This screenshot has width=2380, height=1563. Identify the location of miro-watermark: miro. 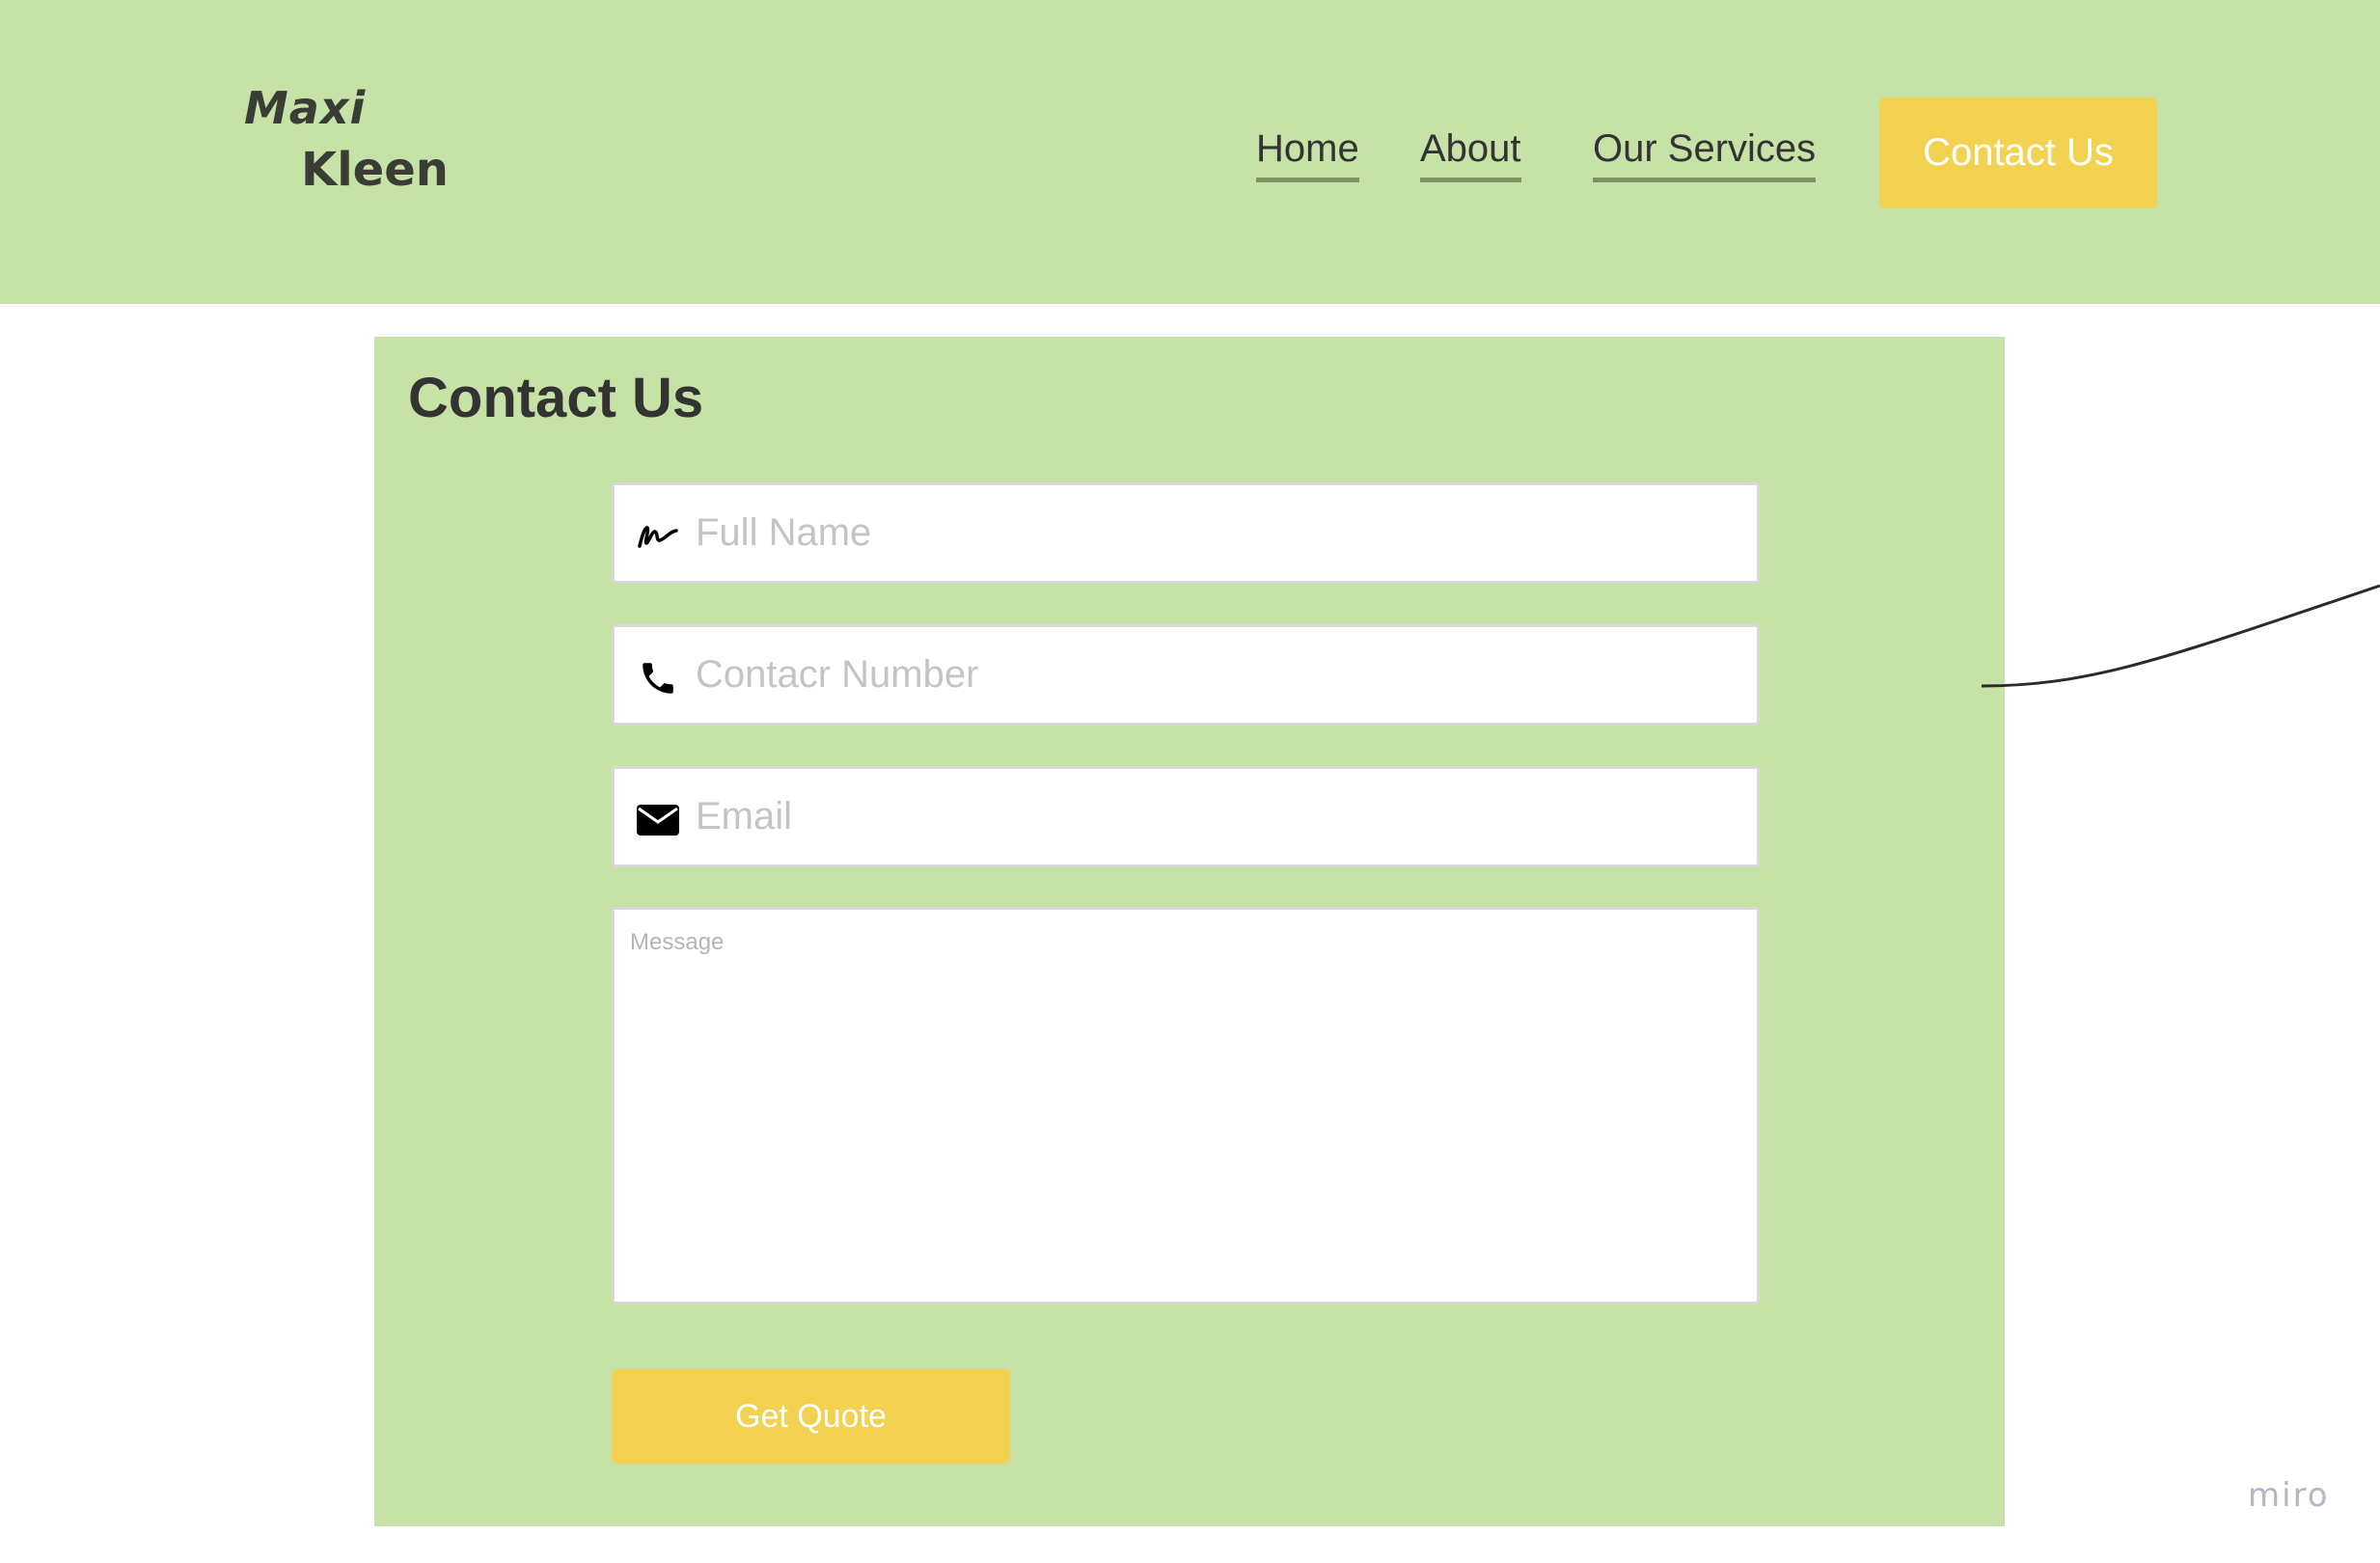
(2289, 1495).